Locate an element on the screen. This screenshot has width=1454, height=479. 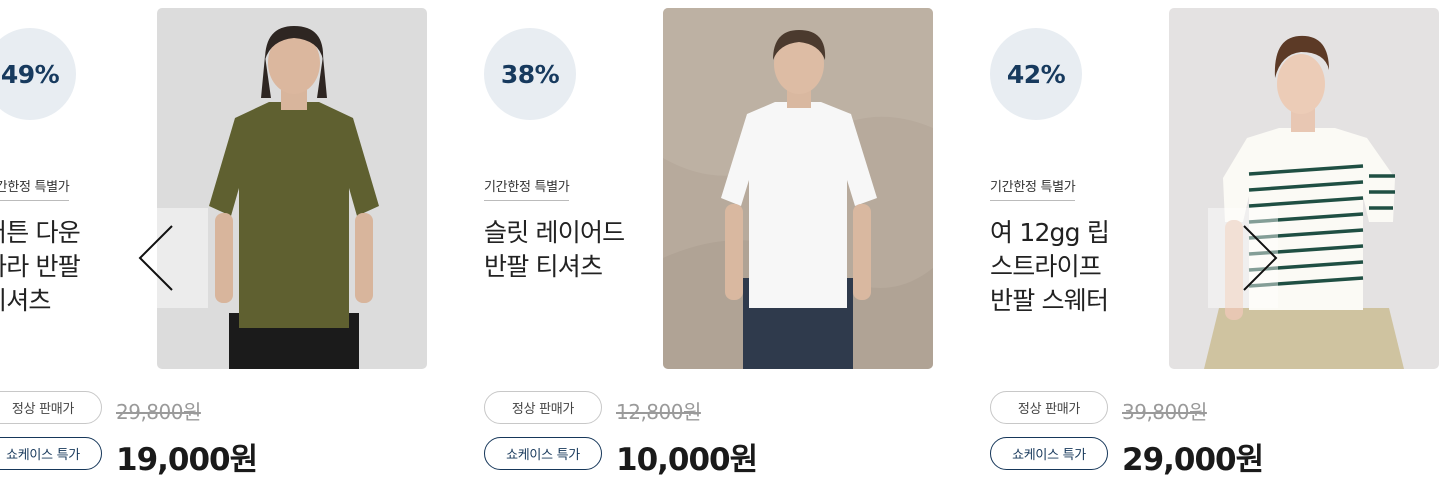
product-name-line: 여 12gg 립 is located at coordinates (1050, 232).